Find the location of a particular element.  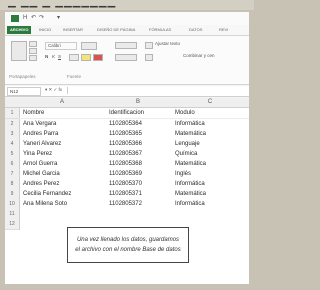

formula-bar: N12 ▾ ✕ ✓ fx is located at coordinates (127, 91).